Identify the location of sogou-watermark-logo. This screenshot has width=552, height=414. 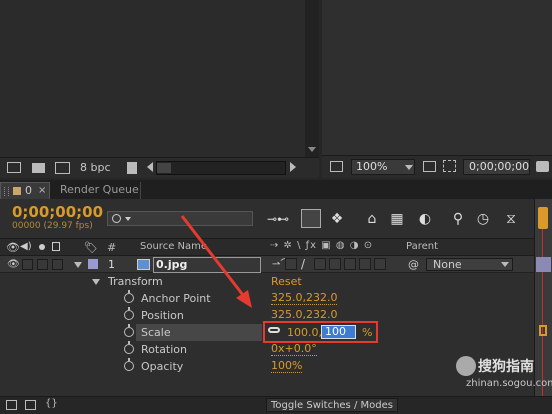
(466, 366).